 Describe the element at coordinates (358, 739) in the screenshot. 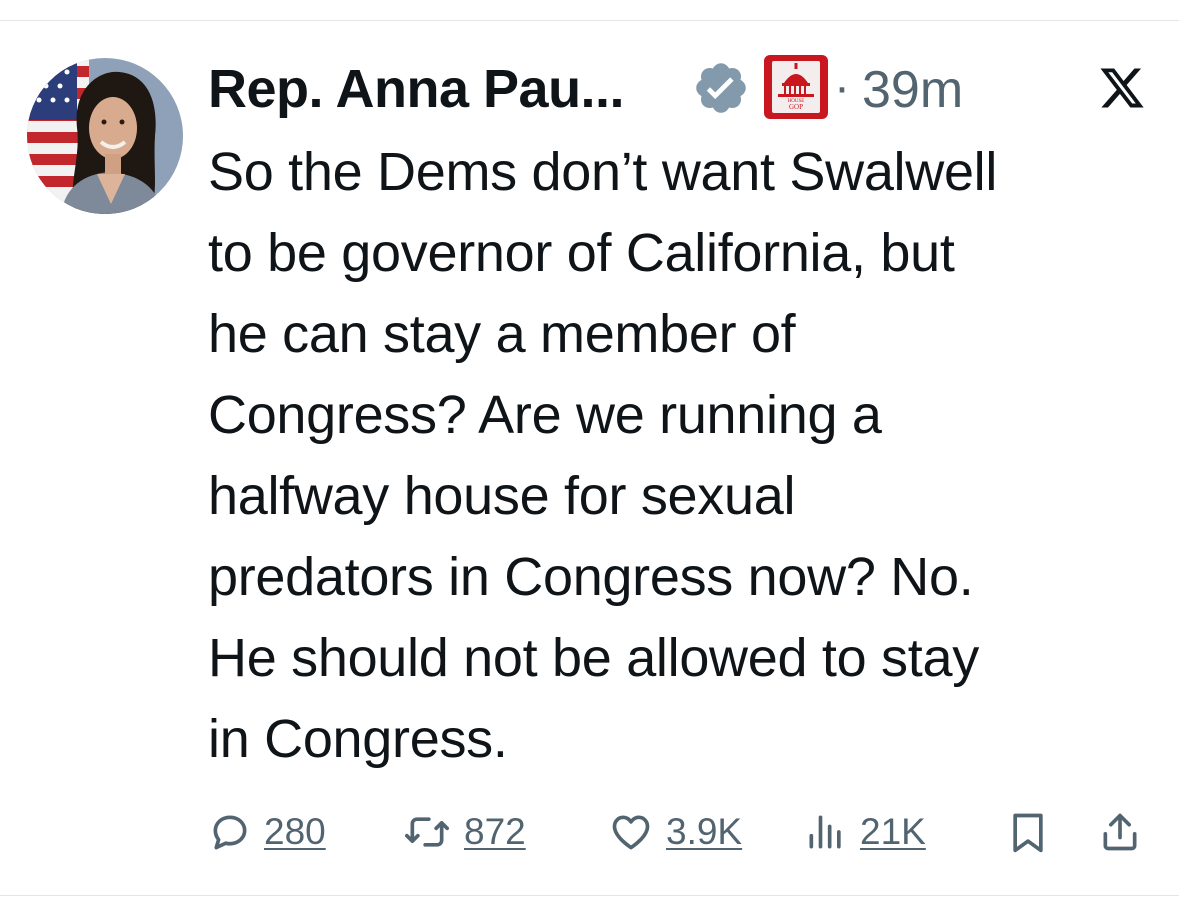

I see `tweet-line: in Congress.` at that location.